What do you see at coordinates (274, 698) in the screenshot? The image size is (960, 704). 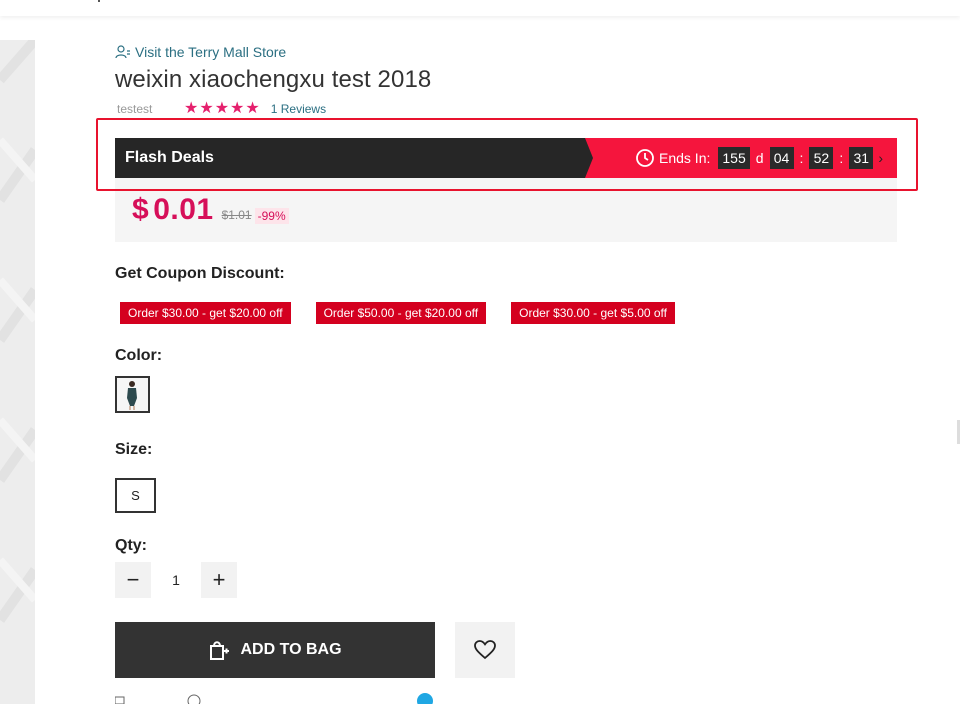 I see `service-info-row` at bounding box center [274, 698].